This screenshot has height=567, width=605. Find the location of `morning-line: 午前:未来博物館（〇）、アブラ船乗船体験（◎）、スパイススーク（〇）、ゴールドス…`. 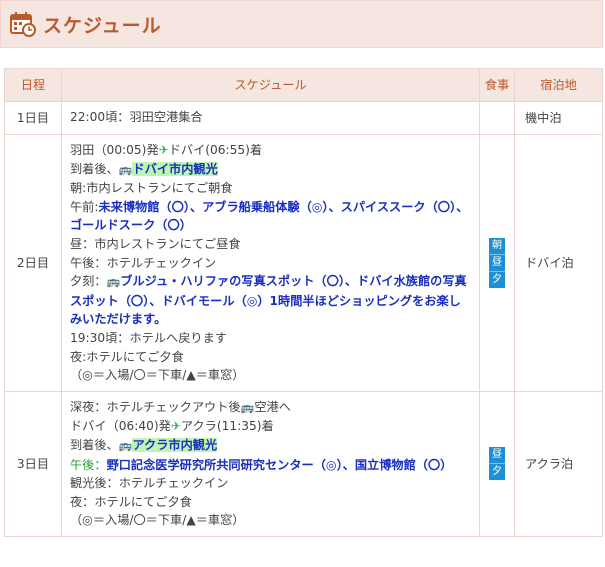

morning-line: 午前:未来博物館（〇）、アブラ船乗船体験（◎）、スパイススーク（〇）、ゴールドス… is located at coordinates (270, 216).